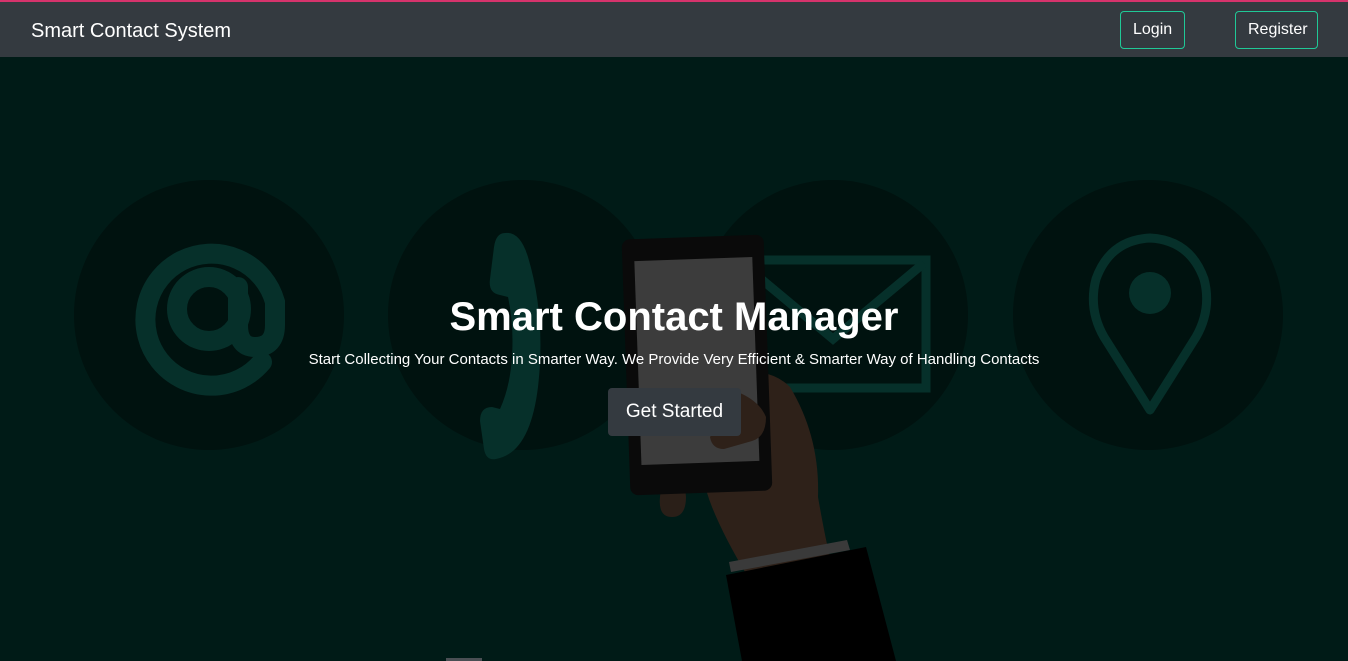  I want to click on hero-title: Smart Contact Manager, so click(674, 317).